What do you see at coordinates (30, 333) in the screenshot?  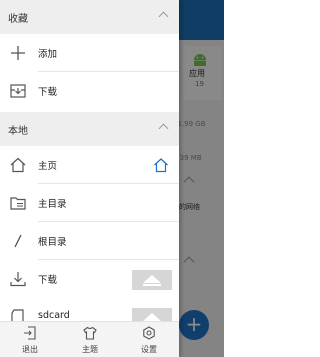 I see `exit-icon` at bounding box center [30, 333].